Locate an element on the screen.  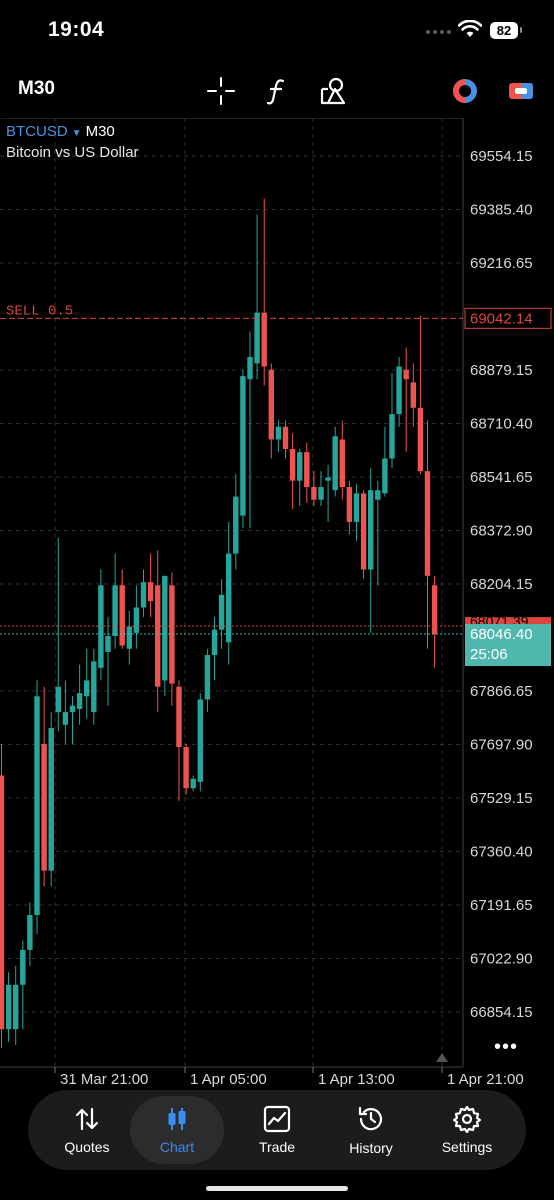
bottom-tab-bar: Quotes Chart Trade History Settings is located at coordinates (277, 1130).